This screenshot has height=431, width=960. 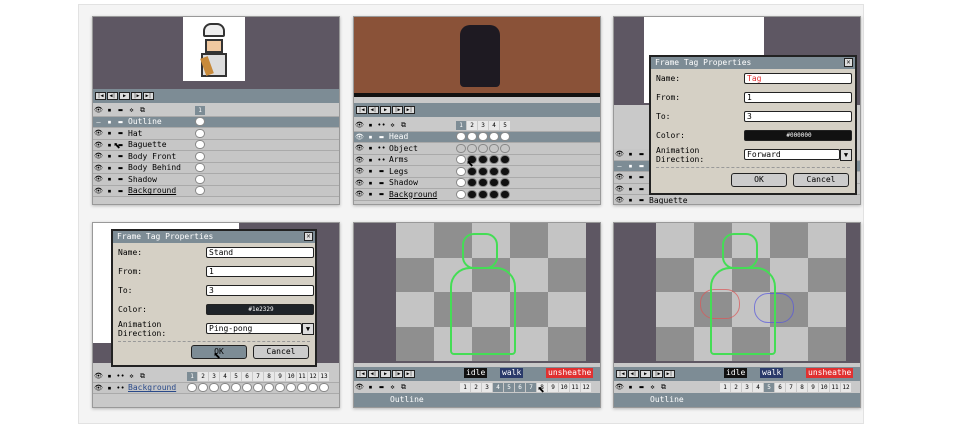 What do you see at coordinates (477, 160) in the screenshot?
I see `layer-row: 👁 ▪ •• Arms` at bounding box center [477, 160].